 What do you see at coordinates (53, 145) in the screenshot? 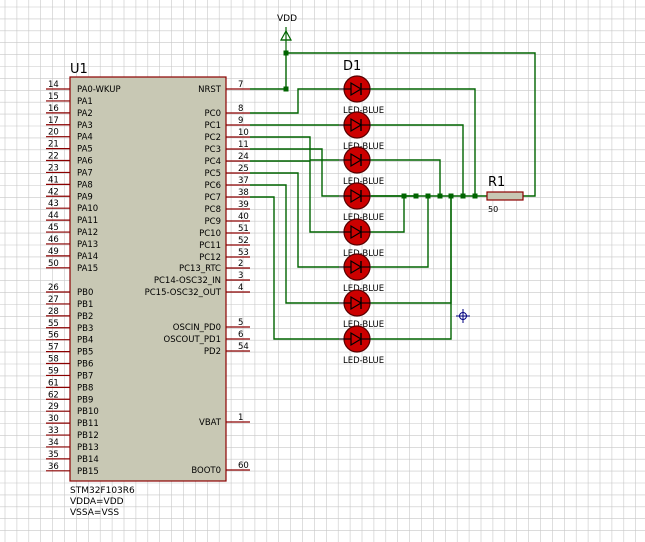
I see `pin-number: 21` at bounding box center [53, 145].